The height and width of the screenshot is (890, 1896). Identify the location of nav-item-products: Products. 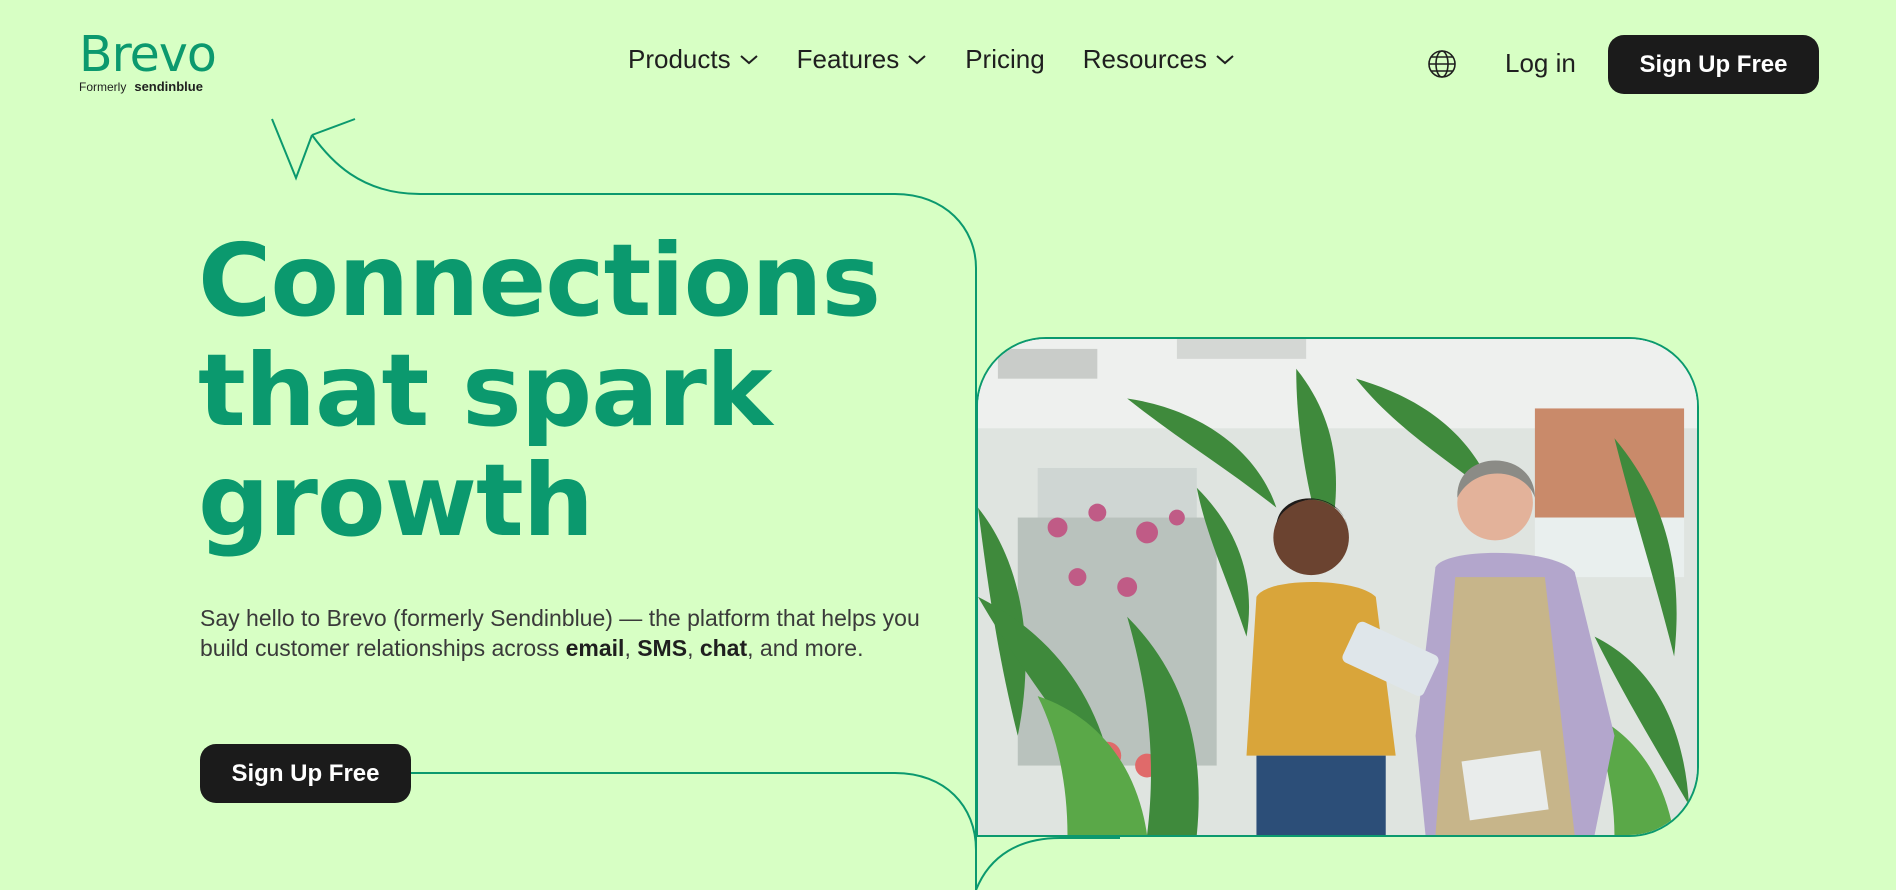
(693, 59).